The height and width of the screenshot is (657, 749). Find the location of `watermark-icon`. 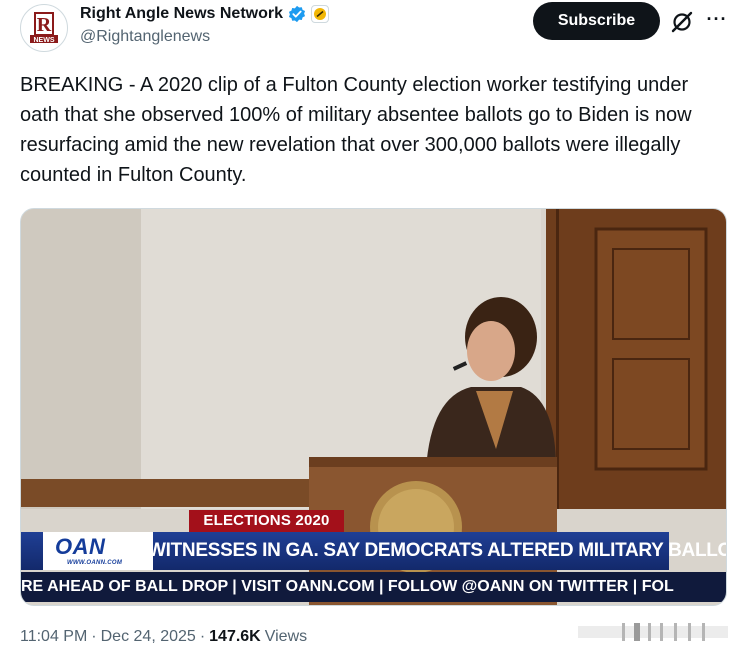

watermark-icon is located at coordinates (653, 632).